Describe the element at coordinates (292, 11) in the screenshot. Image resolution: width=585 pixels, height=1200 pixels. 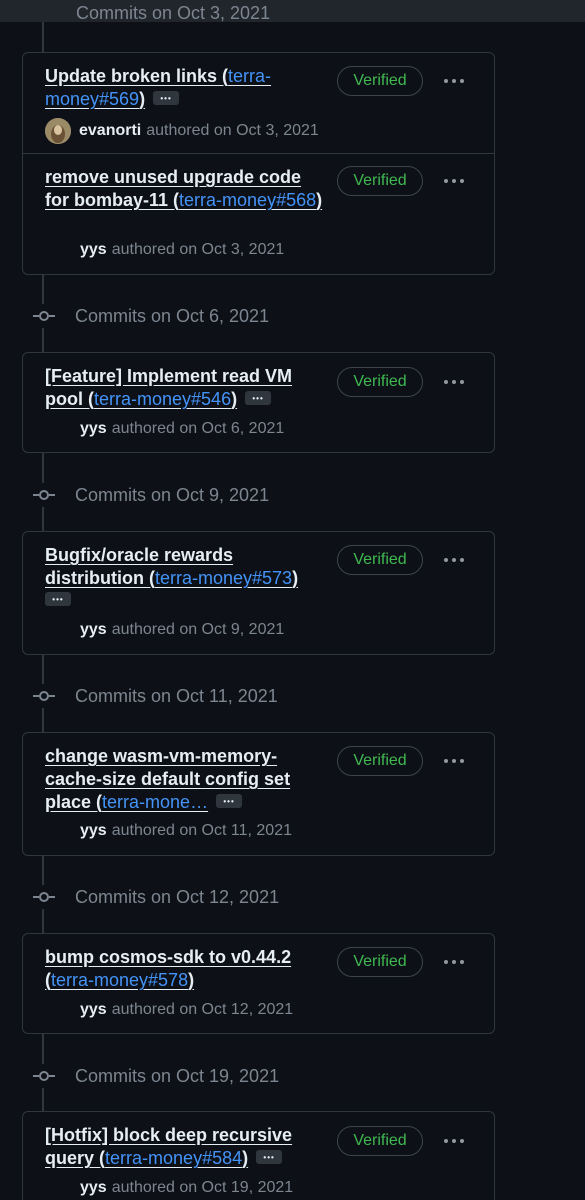
I see `top-bar: Commits on Oct 3, 2021` at that location.